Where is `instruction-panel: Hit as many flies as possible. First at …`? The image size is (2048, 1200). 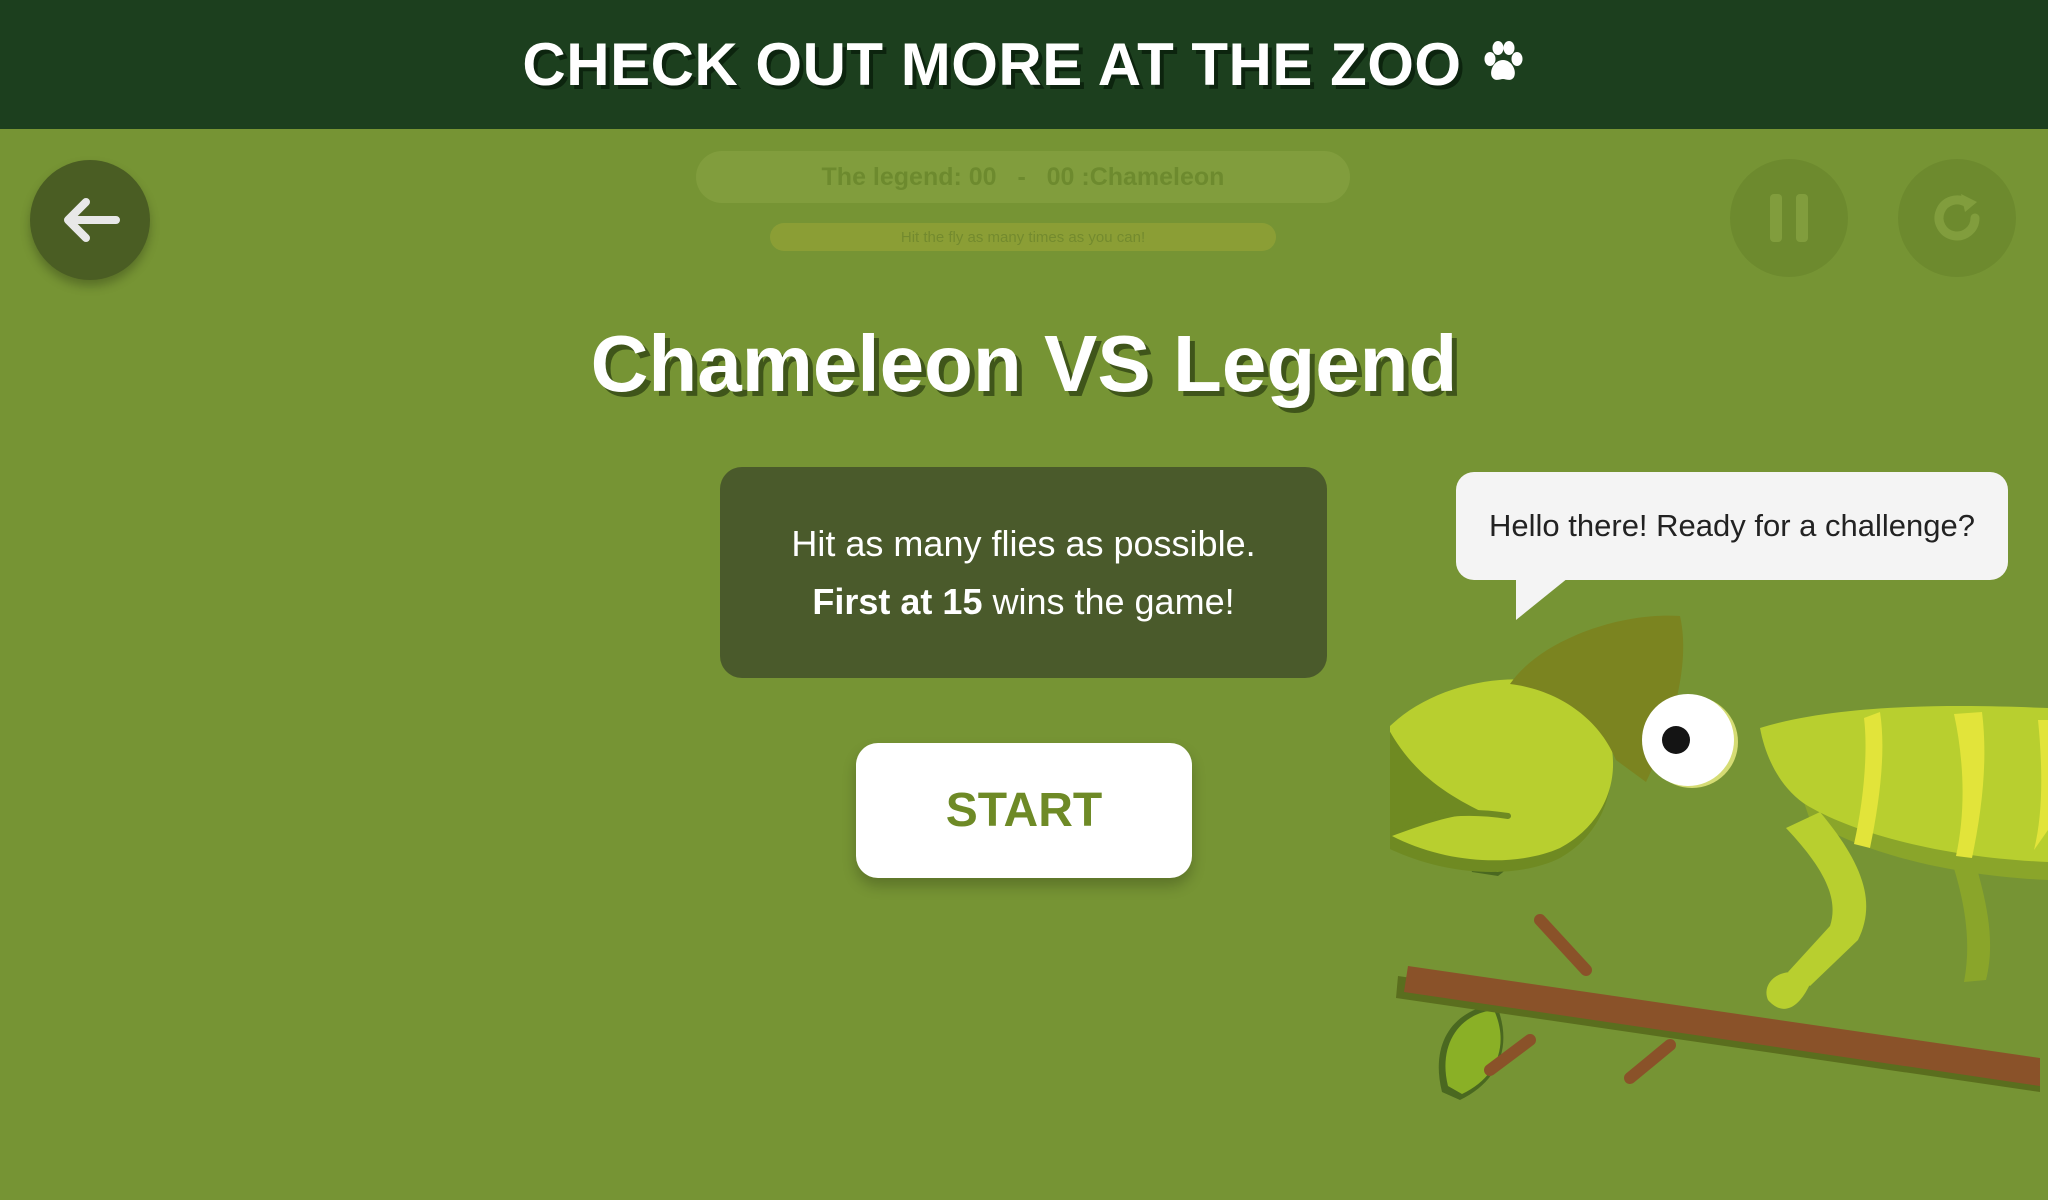 instruction-panel: Hit as many flies as possible. First at … is located at coordinates (1023, 572).